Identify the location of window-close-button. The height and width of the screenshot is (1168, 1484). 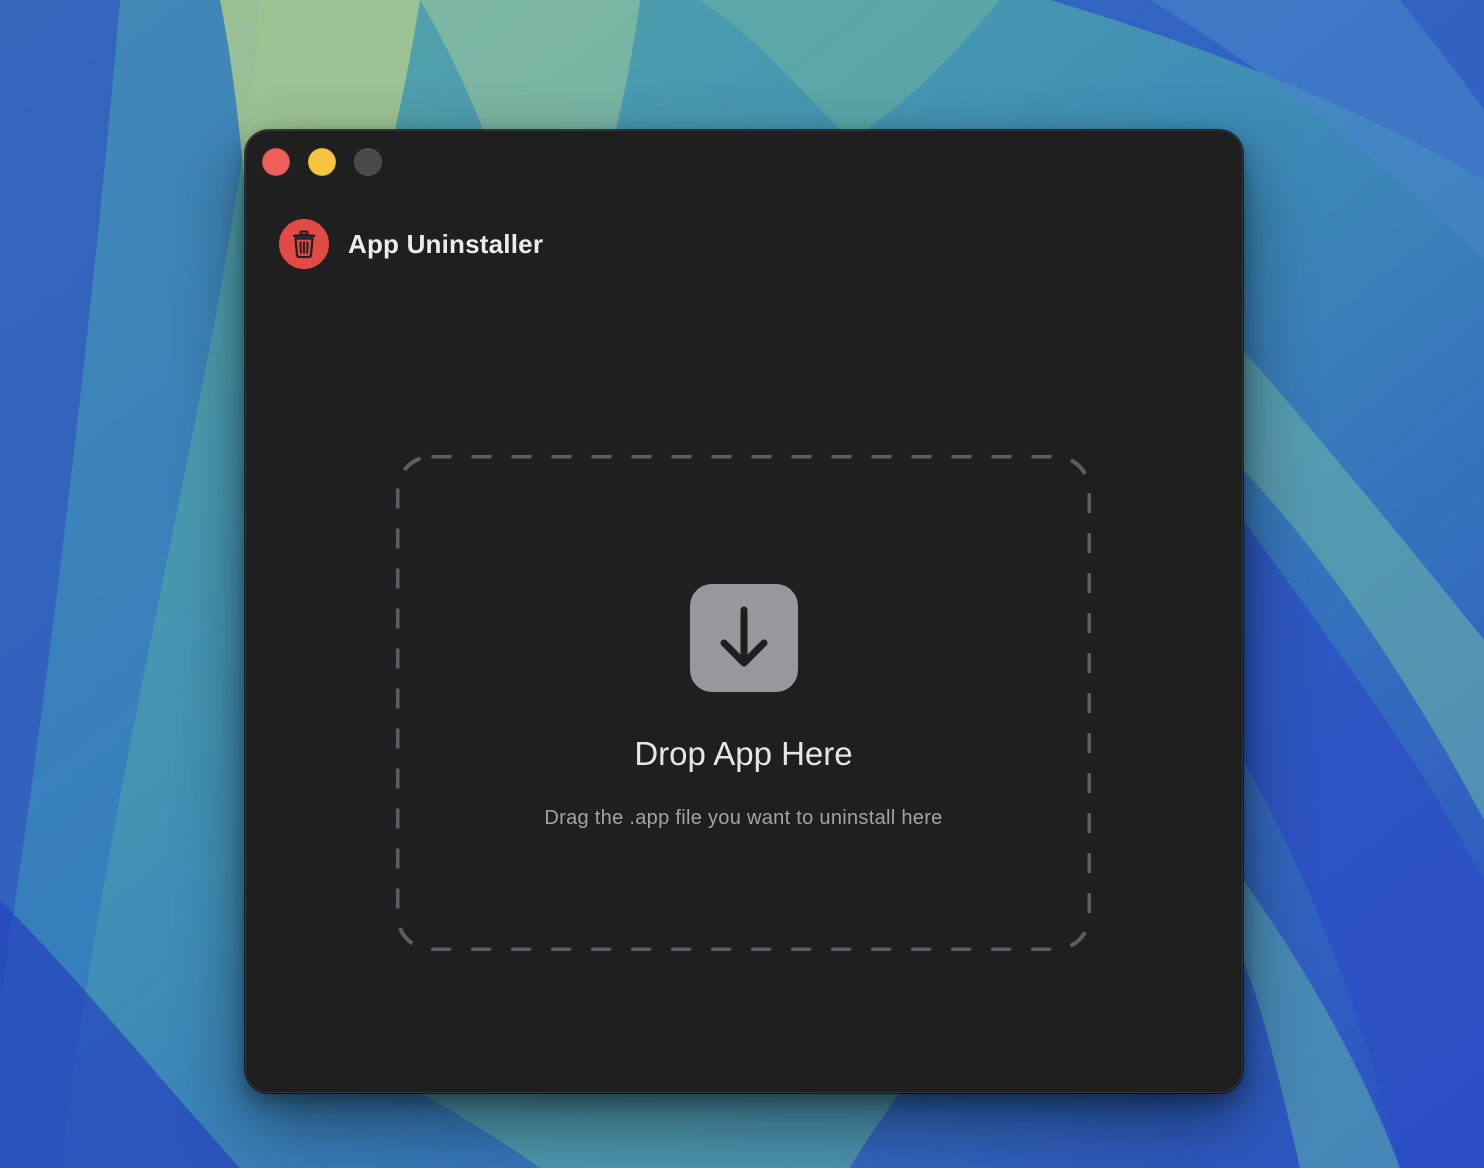
(276, 162).